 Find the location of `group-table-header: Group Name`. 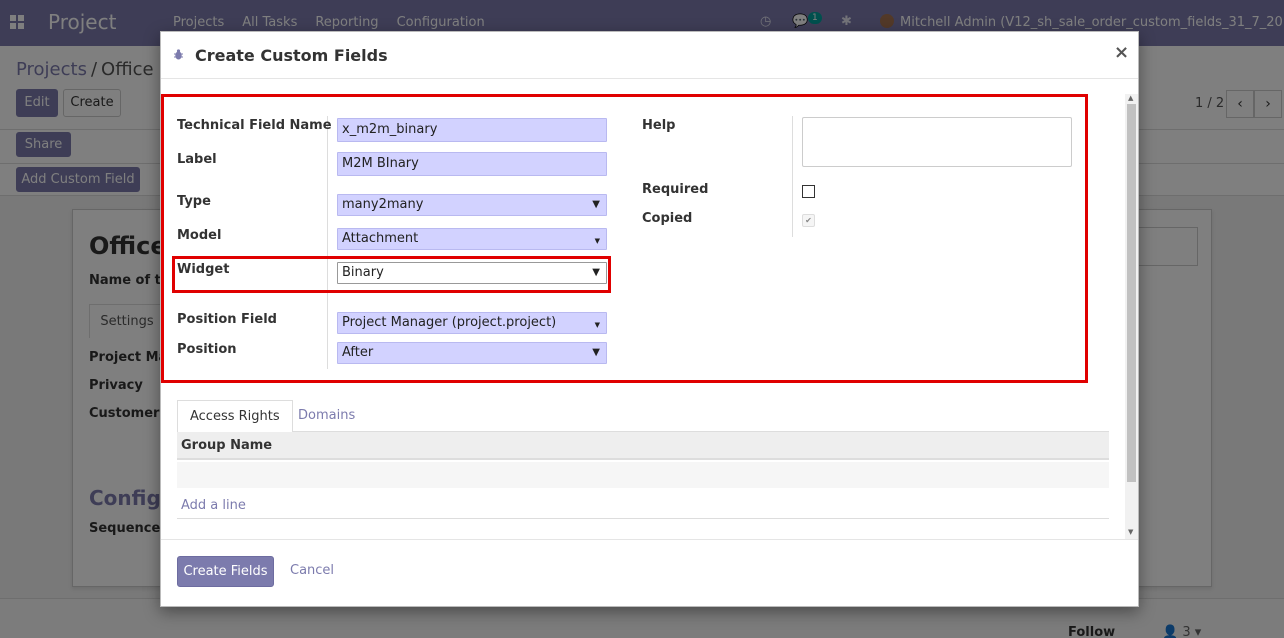

group-table-header: Group Name is located at coordinates (643, 446).